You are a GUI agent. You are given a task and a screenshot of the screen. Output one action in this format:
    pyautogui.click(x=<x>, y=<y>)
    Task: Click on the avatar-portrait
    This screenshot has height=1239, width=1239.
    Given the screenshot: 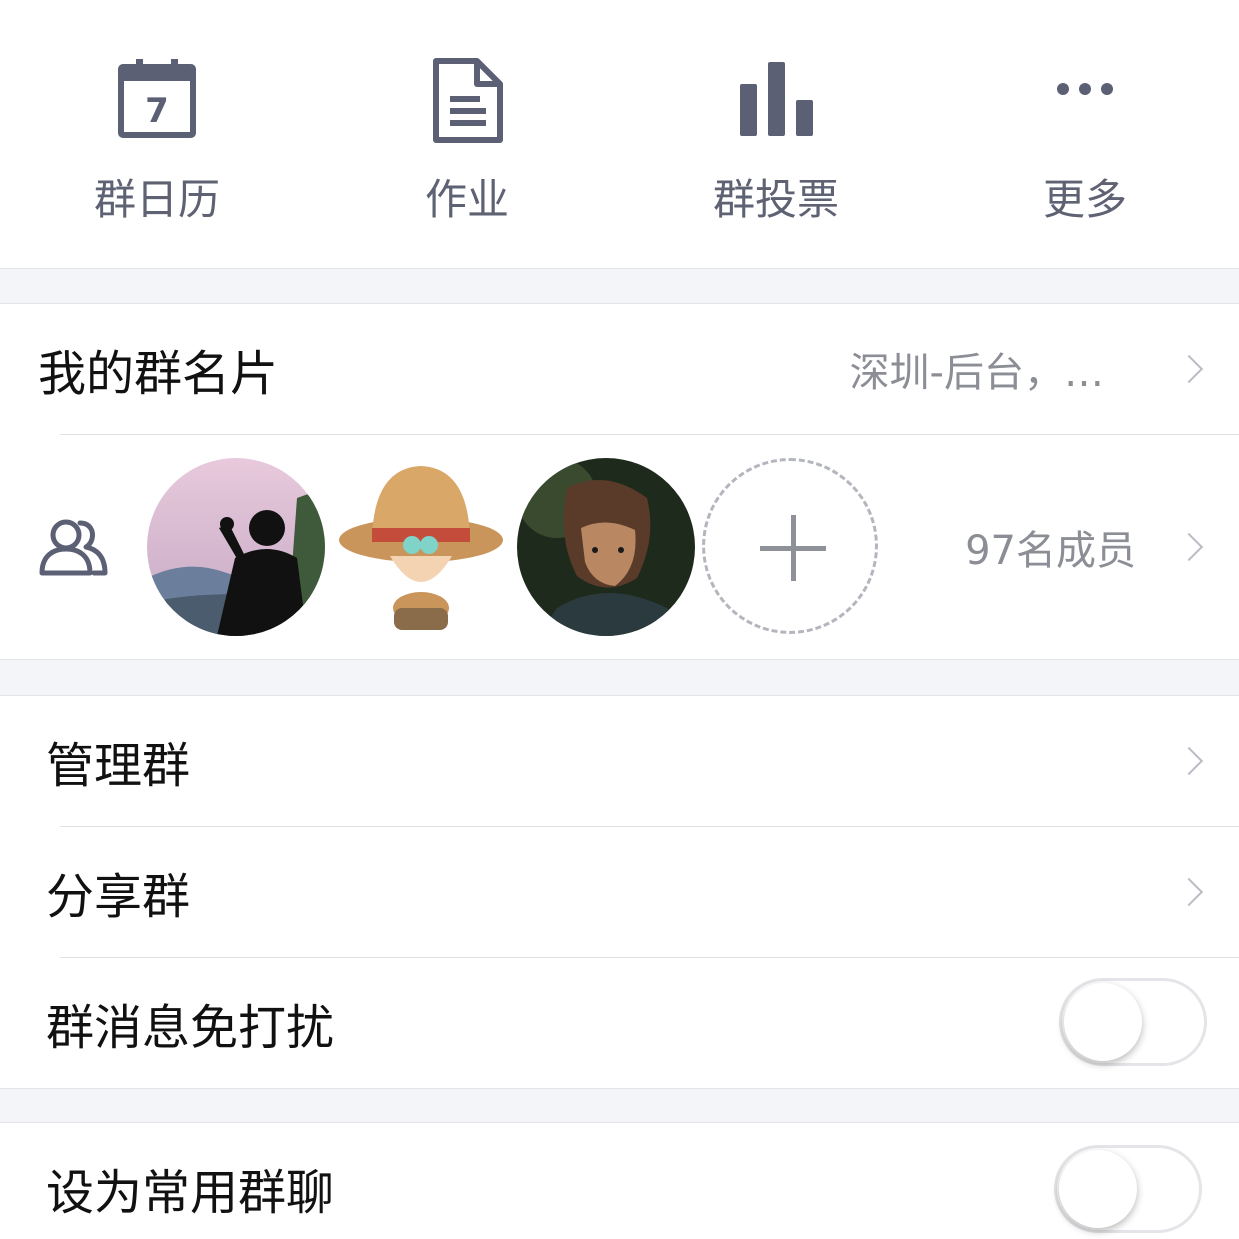 What is the action you would take?
    pyautogui.click(x=606, y=547)
    